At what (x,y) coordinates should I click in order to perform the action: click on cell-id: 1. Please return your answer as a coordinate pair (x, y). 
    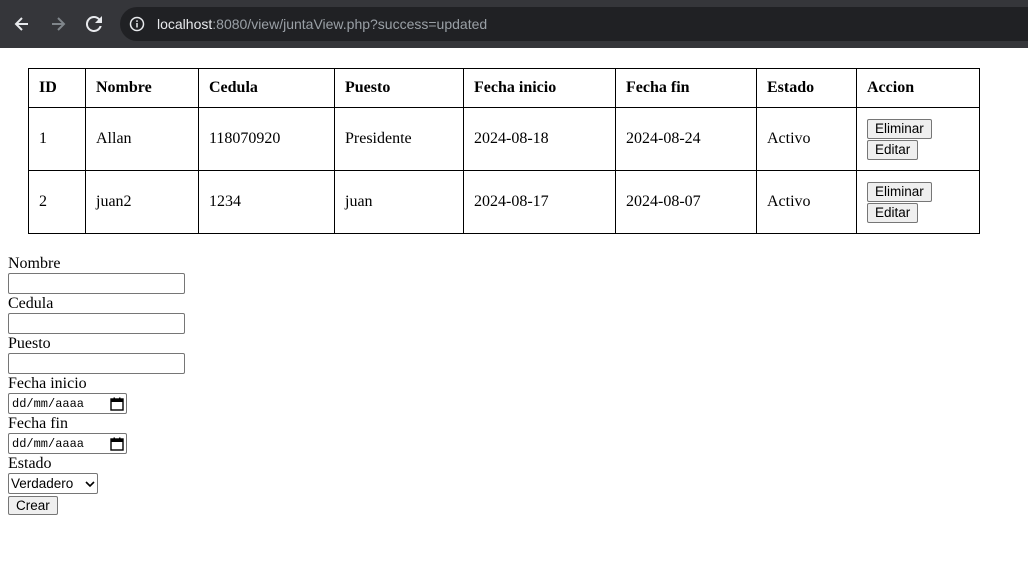
    Looking at the image, I should click on (57, 139).